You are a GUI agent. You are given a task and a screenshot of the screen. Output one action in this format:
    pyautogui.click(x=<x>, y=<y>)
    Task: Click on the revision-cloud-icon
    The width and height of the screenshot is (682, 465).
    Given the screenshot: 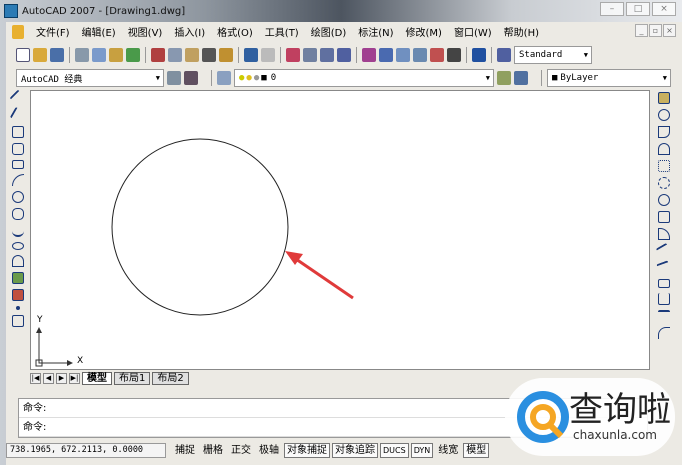 What is the action you would take?
    pyautogui.click(x=18, y=214)
    